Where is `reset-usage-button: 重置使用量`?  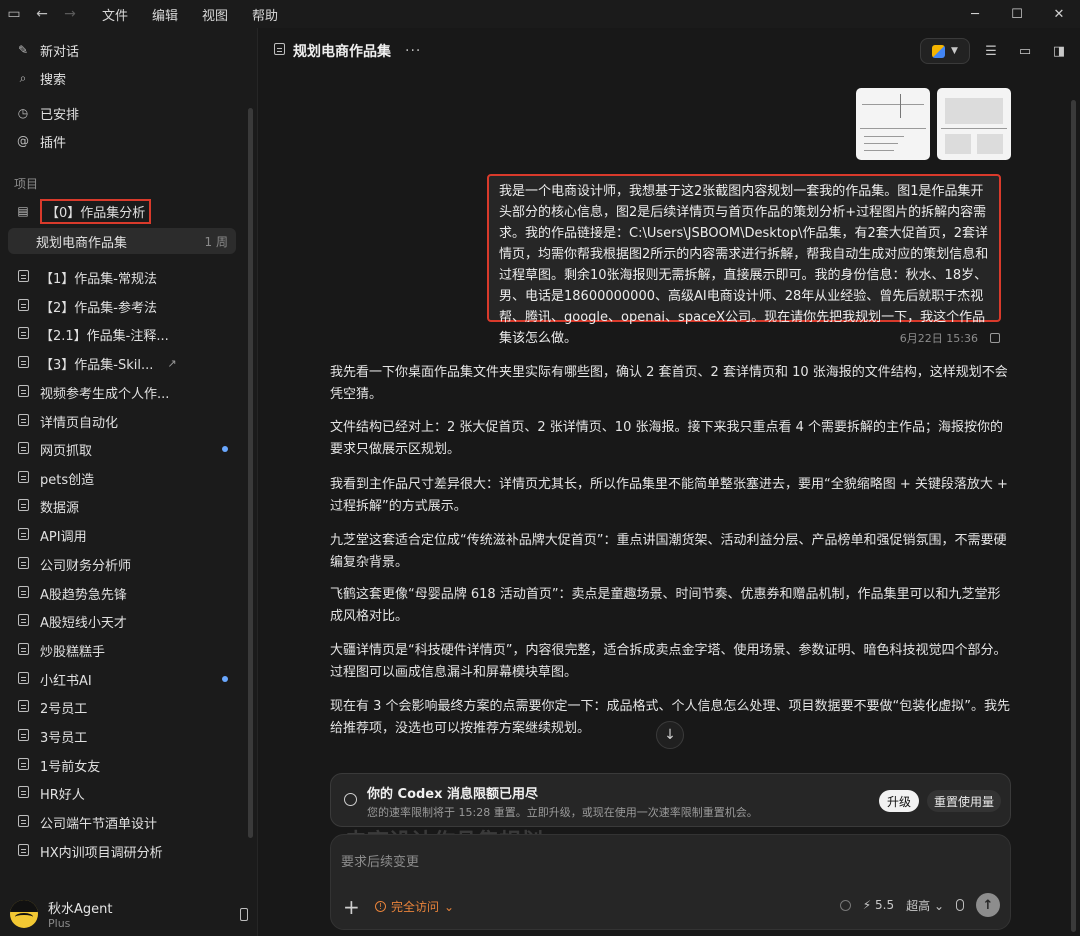 reset-usage-button: 重置使用量 is located at coordinates (964, 801).